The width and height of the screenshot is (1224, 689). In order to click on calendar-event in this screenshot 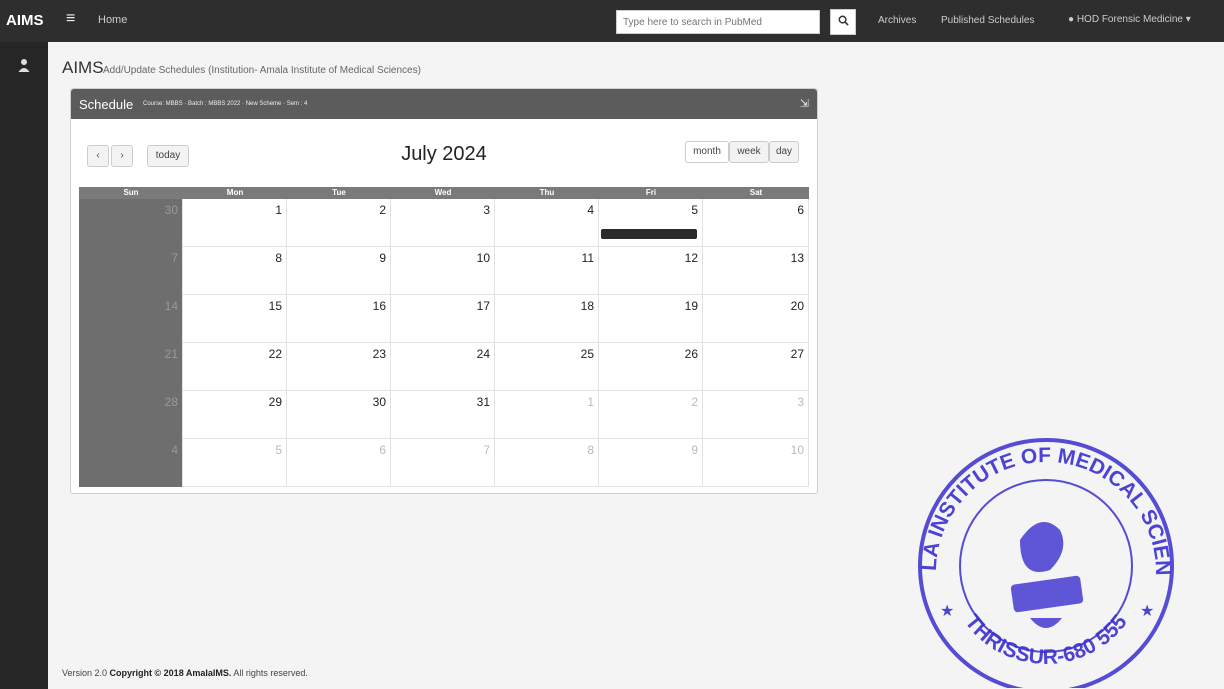, I will do `click(649, 234)`.